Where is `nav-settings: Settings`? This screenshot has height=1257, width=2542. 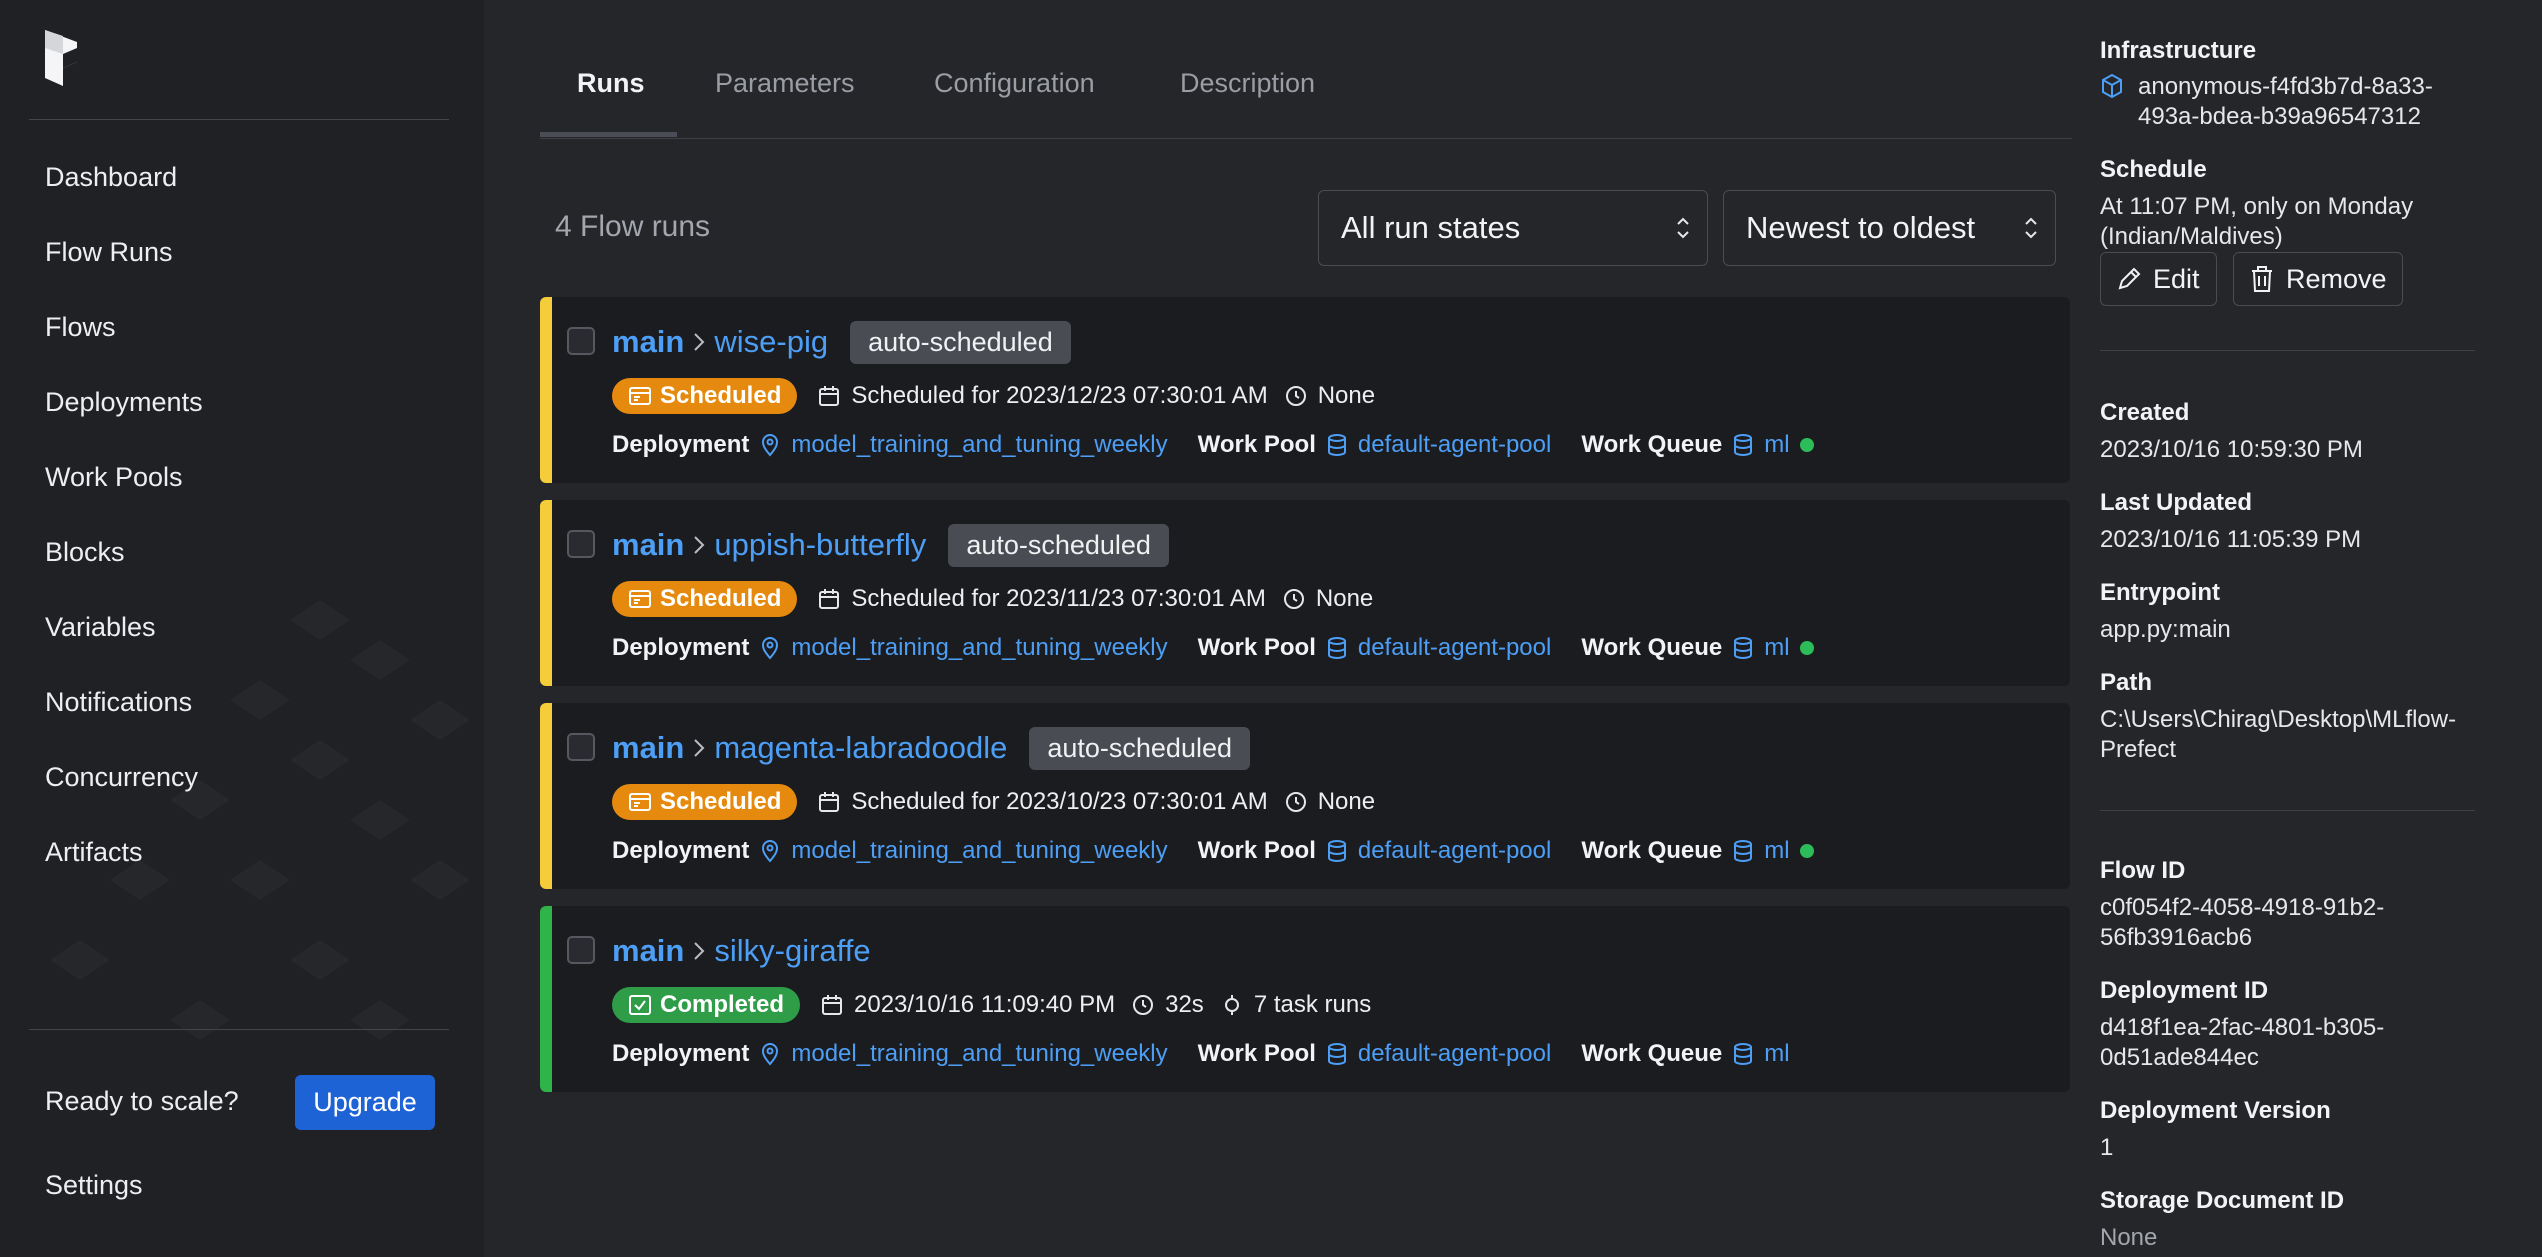 nav-settings: Settings is located at coordinates (94, 1185).